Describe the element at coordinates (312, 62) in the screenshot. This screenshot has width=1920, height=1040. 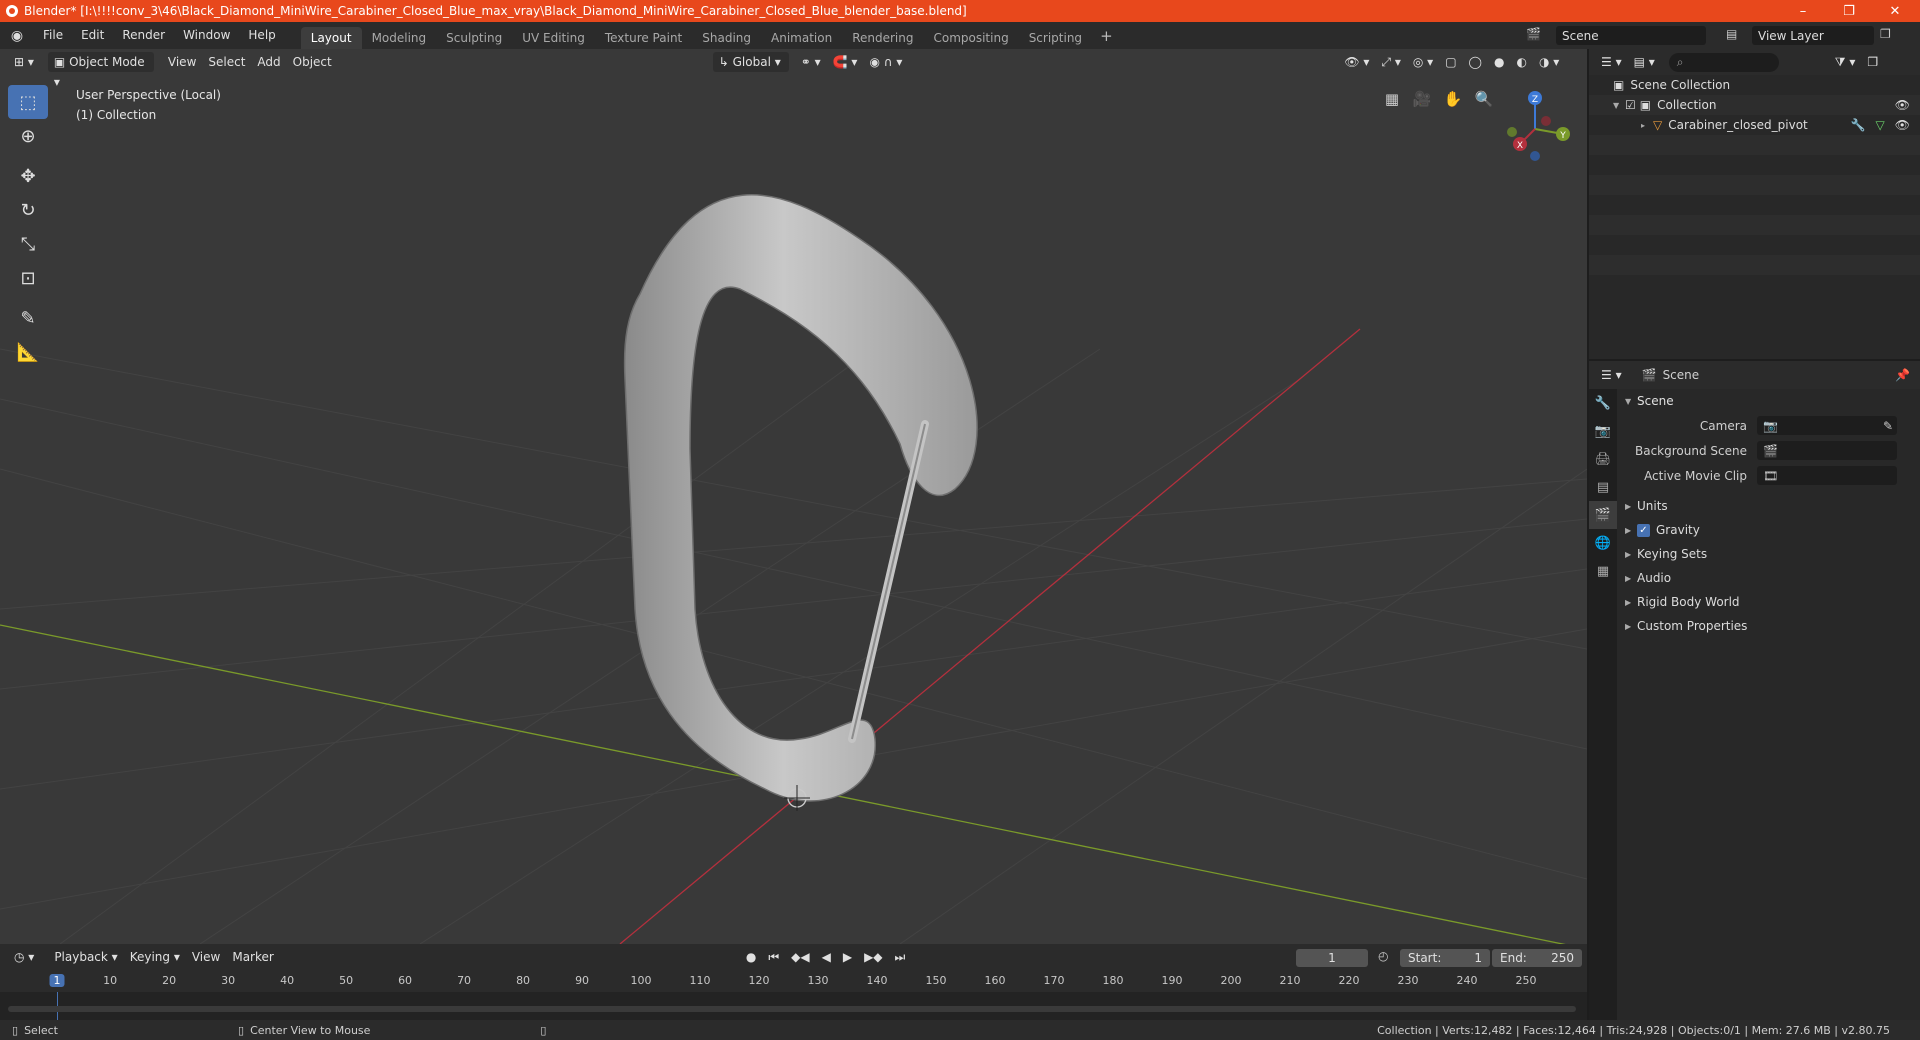
I see `viewport-menu-object: Object` at that location.